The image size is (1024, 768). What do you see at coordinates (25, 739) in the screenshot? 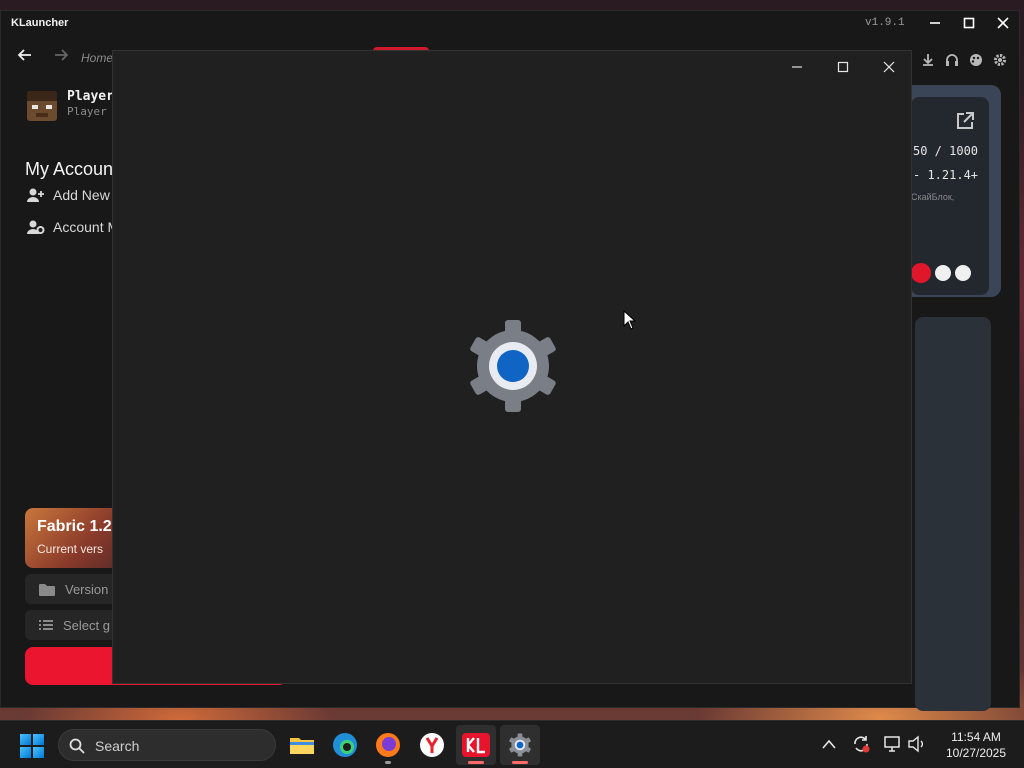
I see `windows-logo-icon` at bounding box center [25, 739].